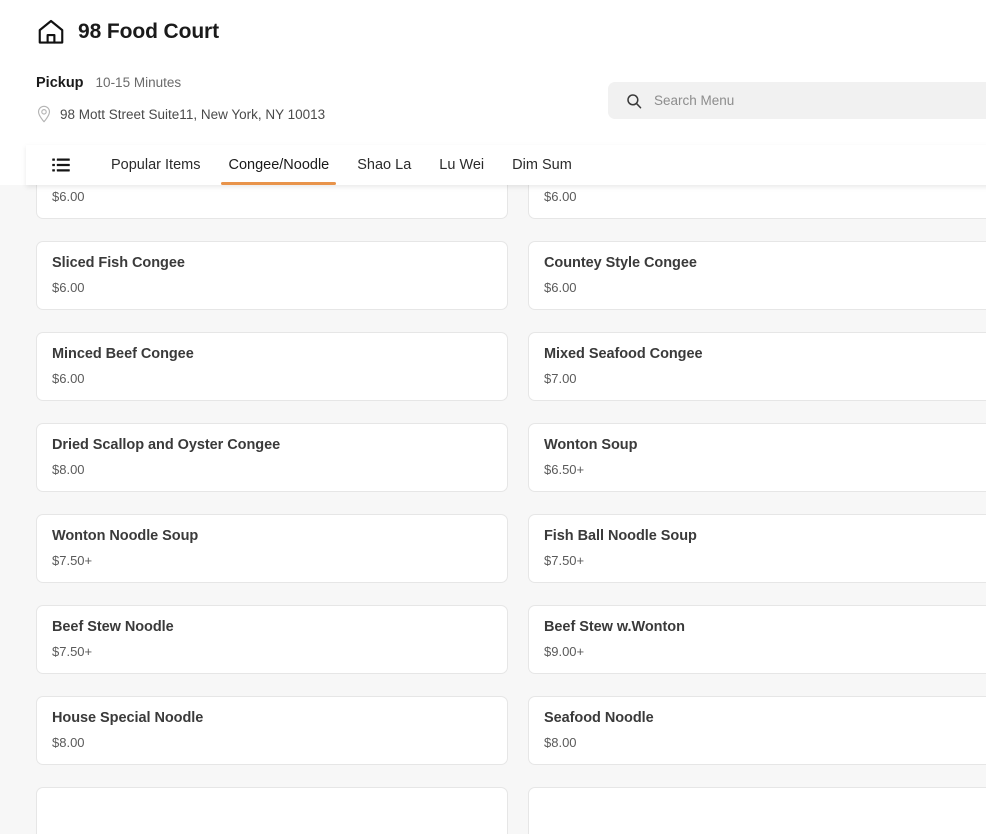 Image resolution: width=986 pixels, height=834 pixels. Describe the element at coordinates (44, 114) in the screenshot. I see `location-pin-icon` at that location.